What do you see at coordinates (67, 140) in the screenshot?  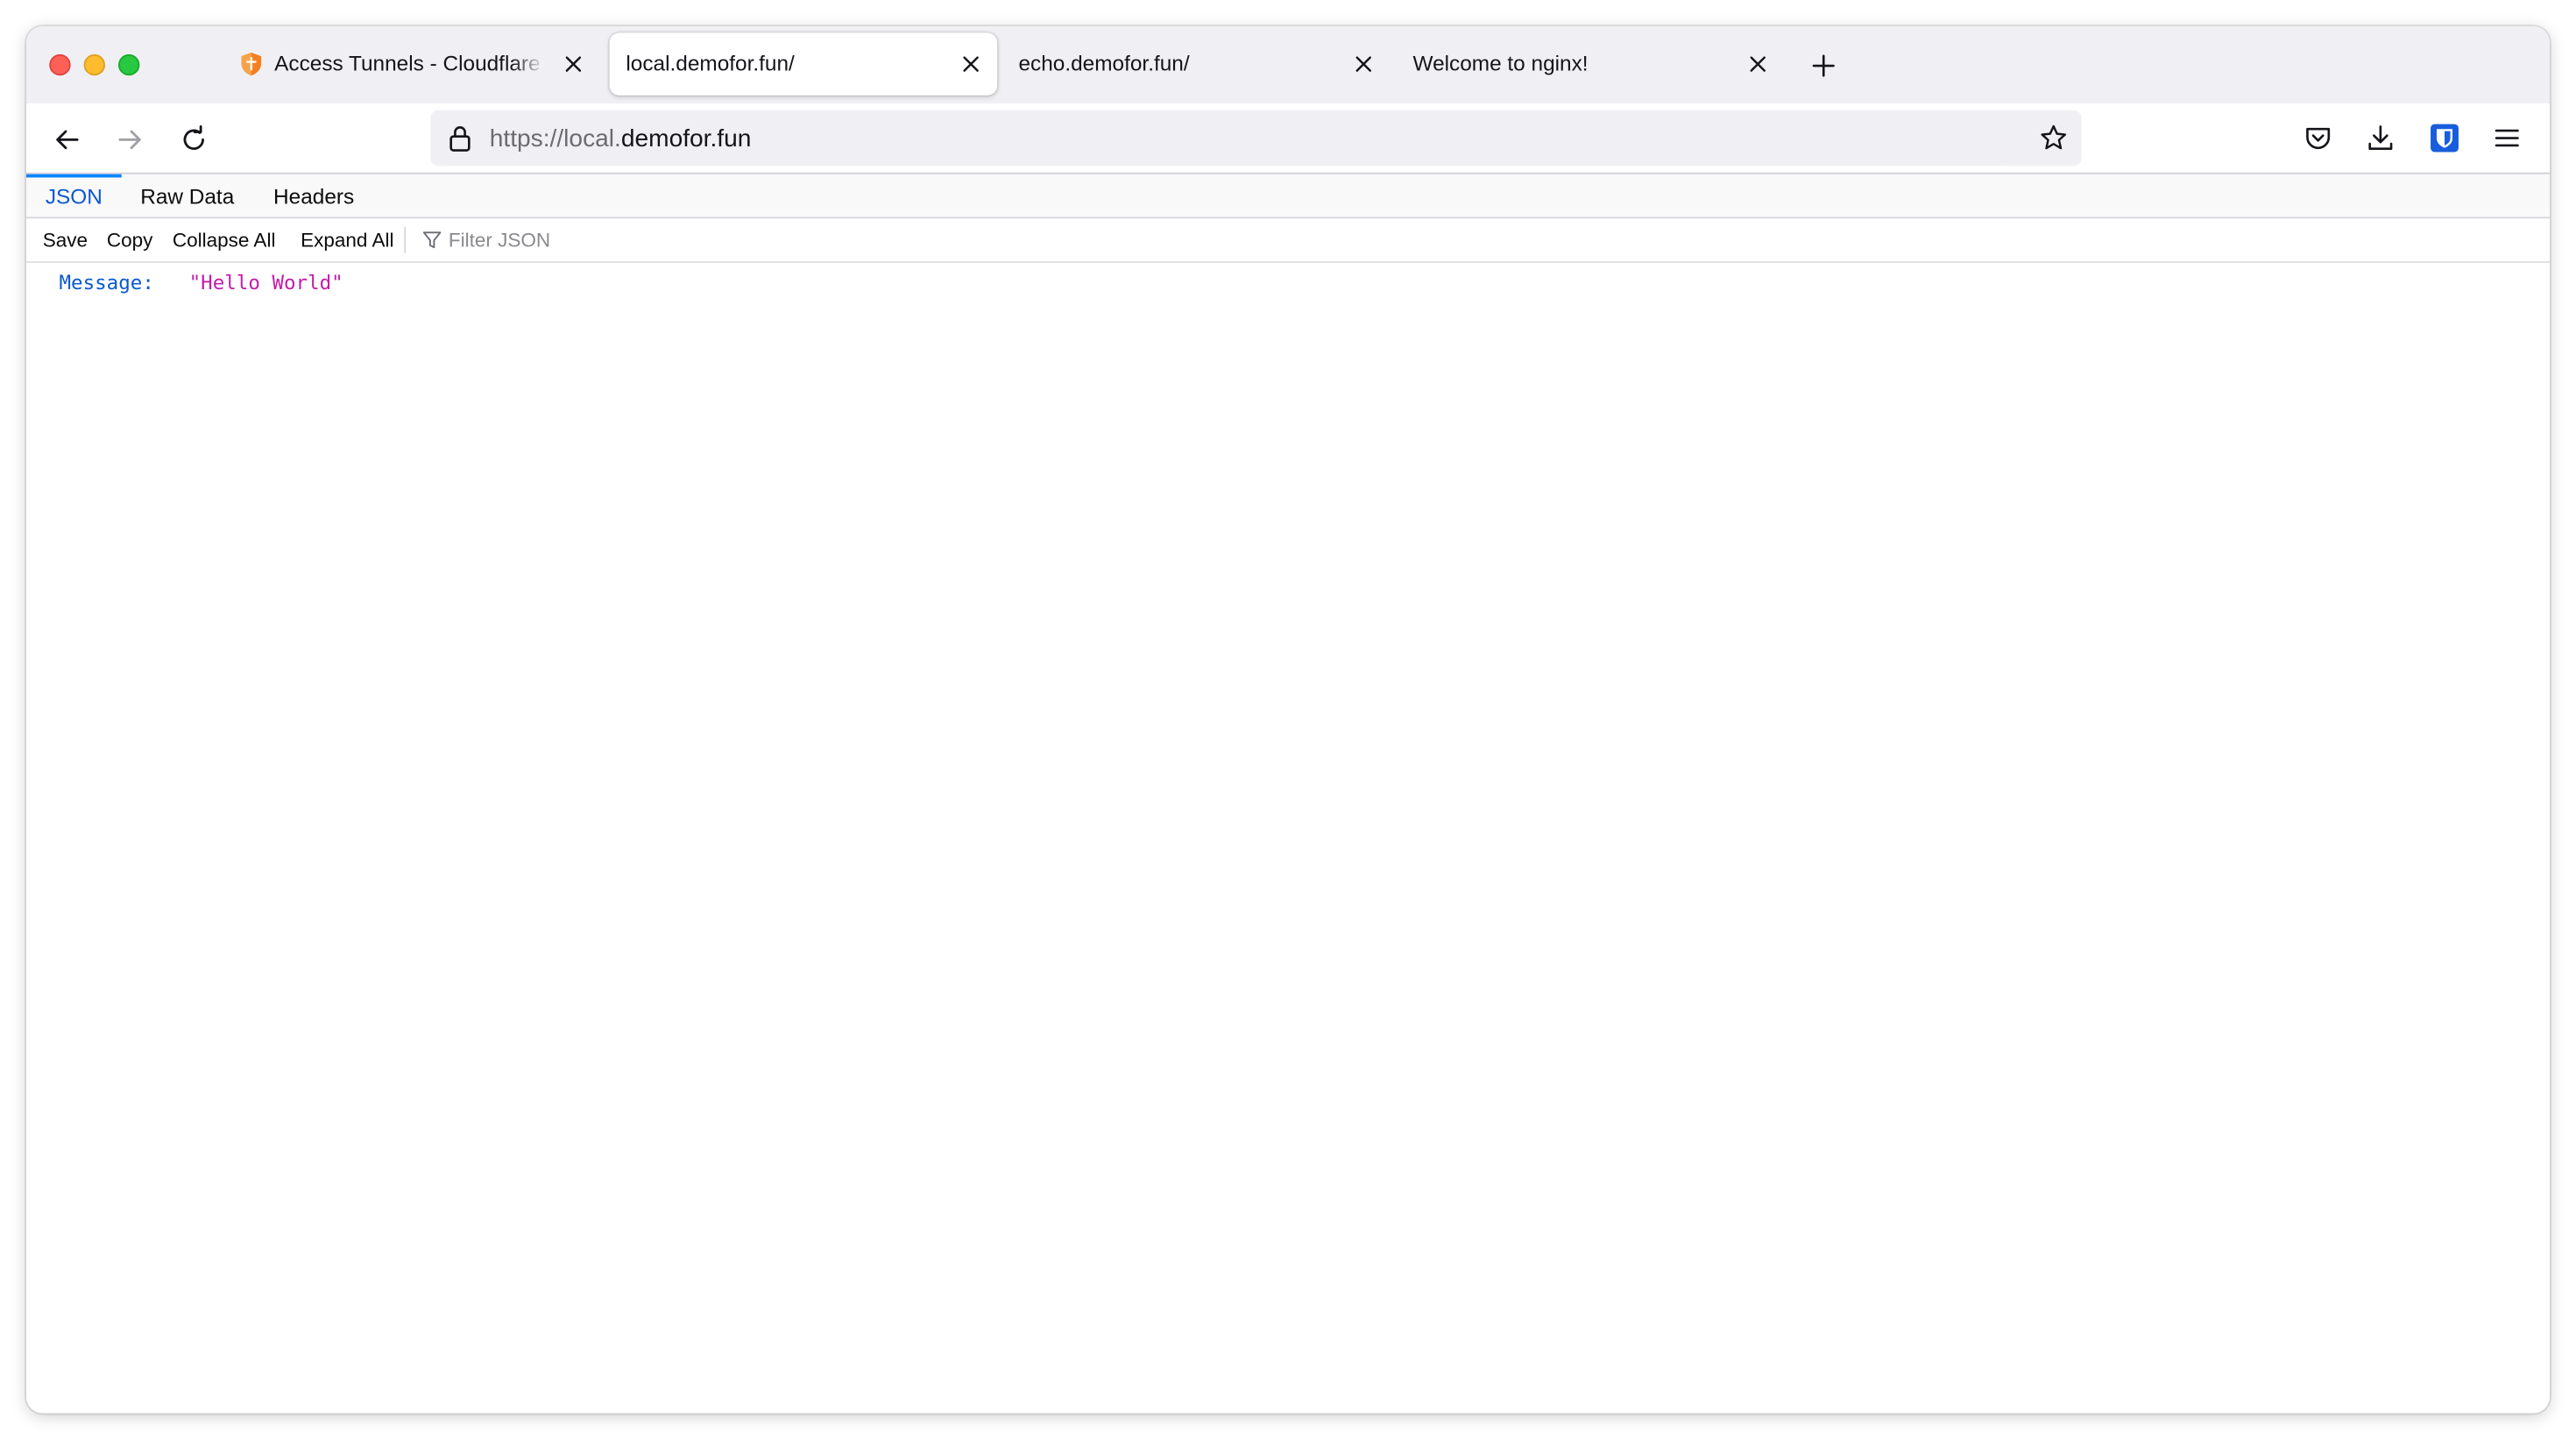 I see `back-arrow-icon` at bounding box center [67, 140].